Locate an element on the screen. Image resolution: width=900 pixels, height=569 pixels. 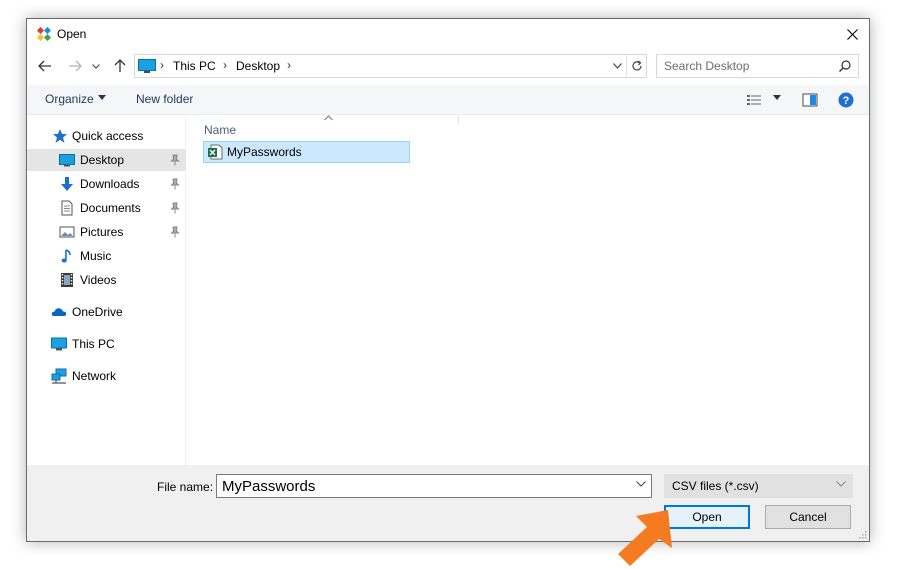
column-divider is located at coordinates (458, 120).